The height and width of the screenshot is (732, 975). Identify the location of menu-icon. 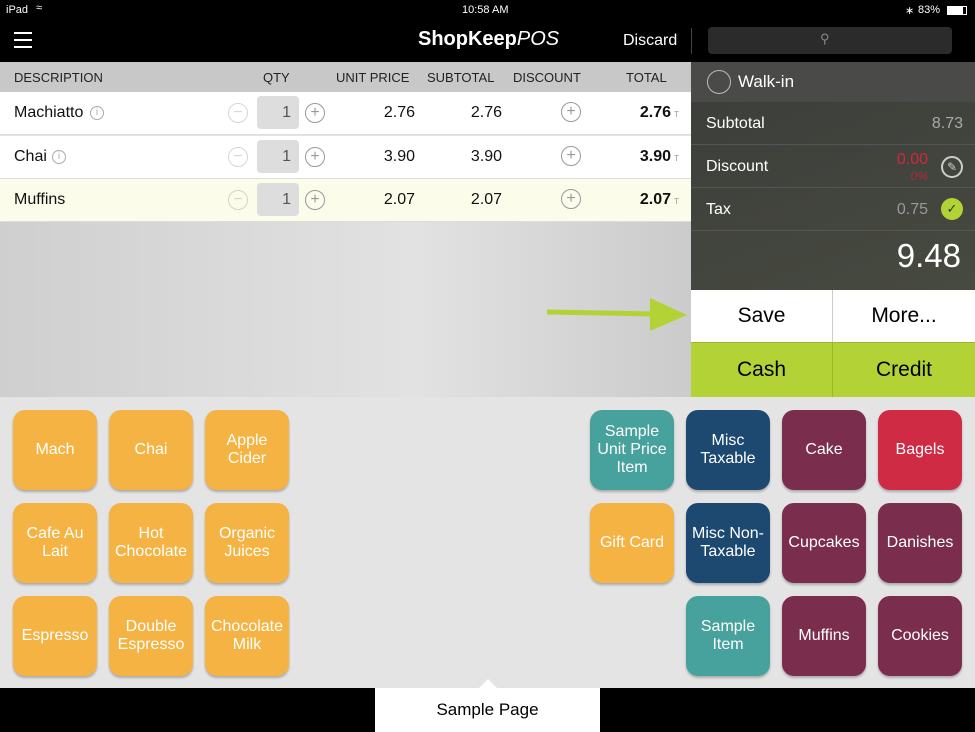
(23, 40).